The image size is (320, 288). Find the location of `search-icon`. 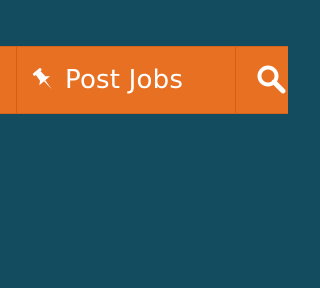

search-icon is located at coordinates (272, 80).